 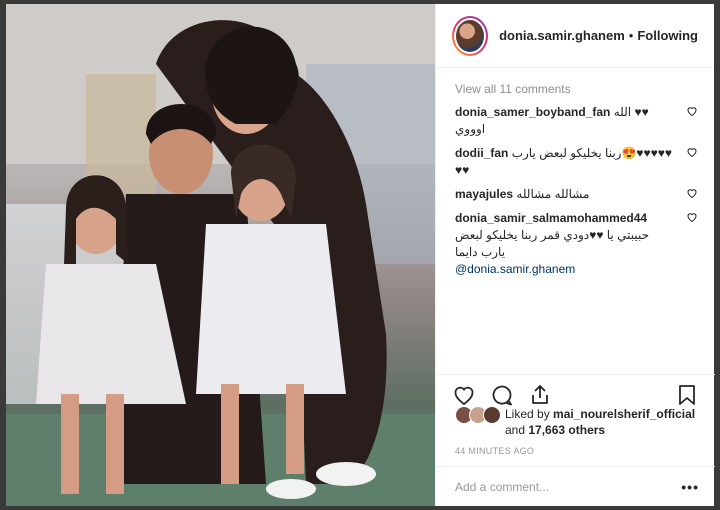 What do you see at coordinates (532, 112) in the screenshot?
I see `comment-username: donia_samer_boyband_fan` at bounding box center [532, 112].